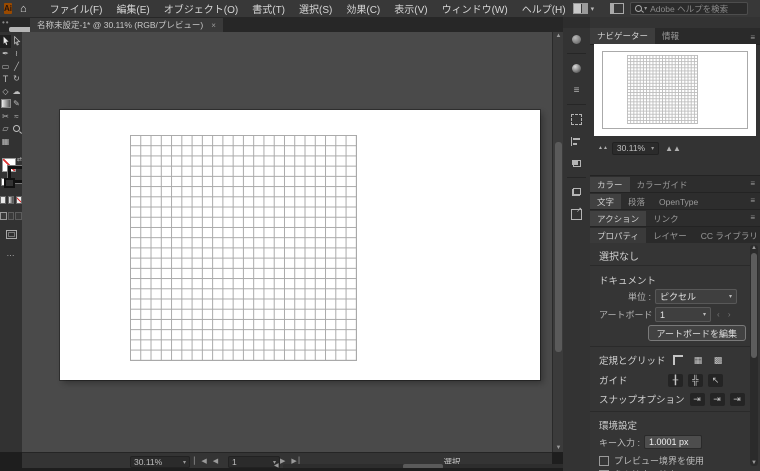  Describe the element at coordinates (683, 314) in the screenshot. I see `artboard-dropdown: 1 ▾` at that location.